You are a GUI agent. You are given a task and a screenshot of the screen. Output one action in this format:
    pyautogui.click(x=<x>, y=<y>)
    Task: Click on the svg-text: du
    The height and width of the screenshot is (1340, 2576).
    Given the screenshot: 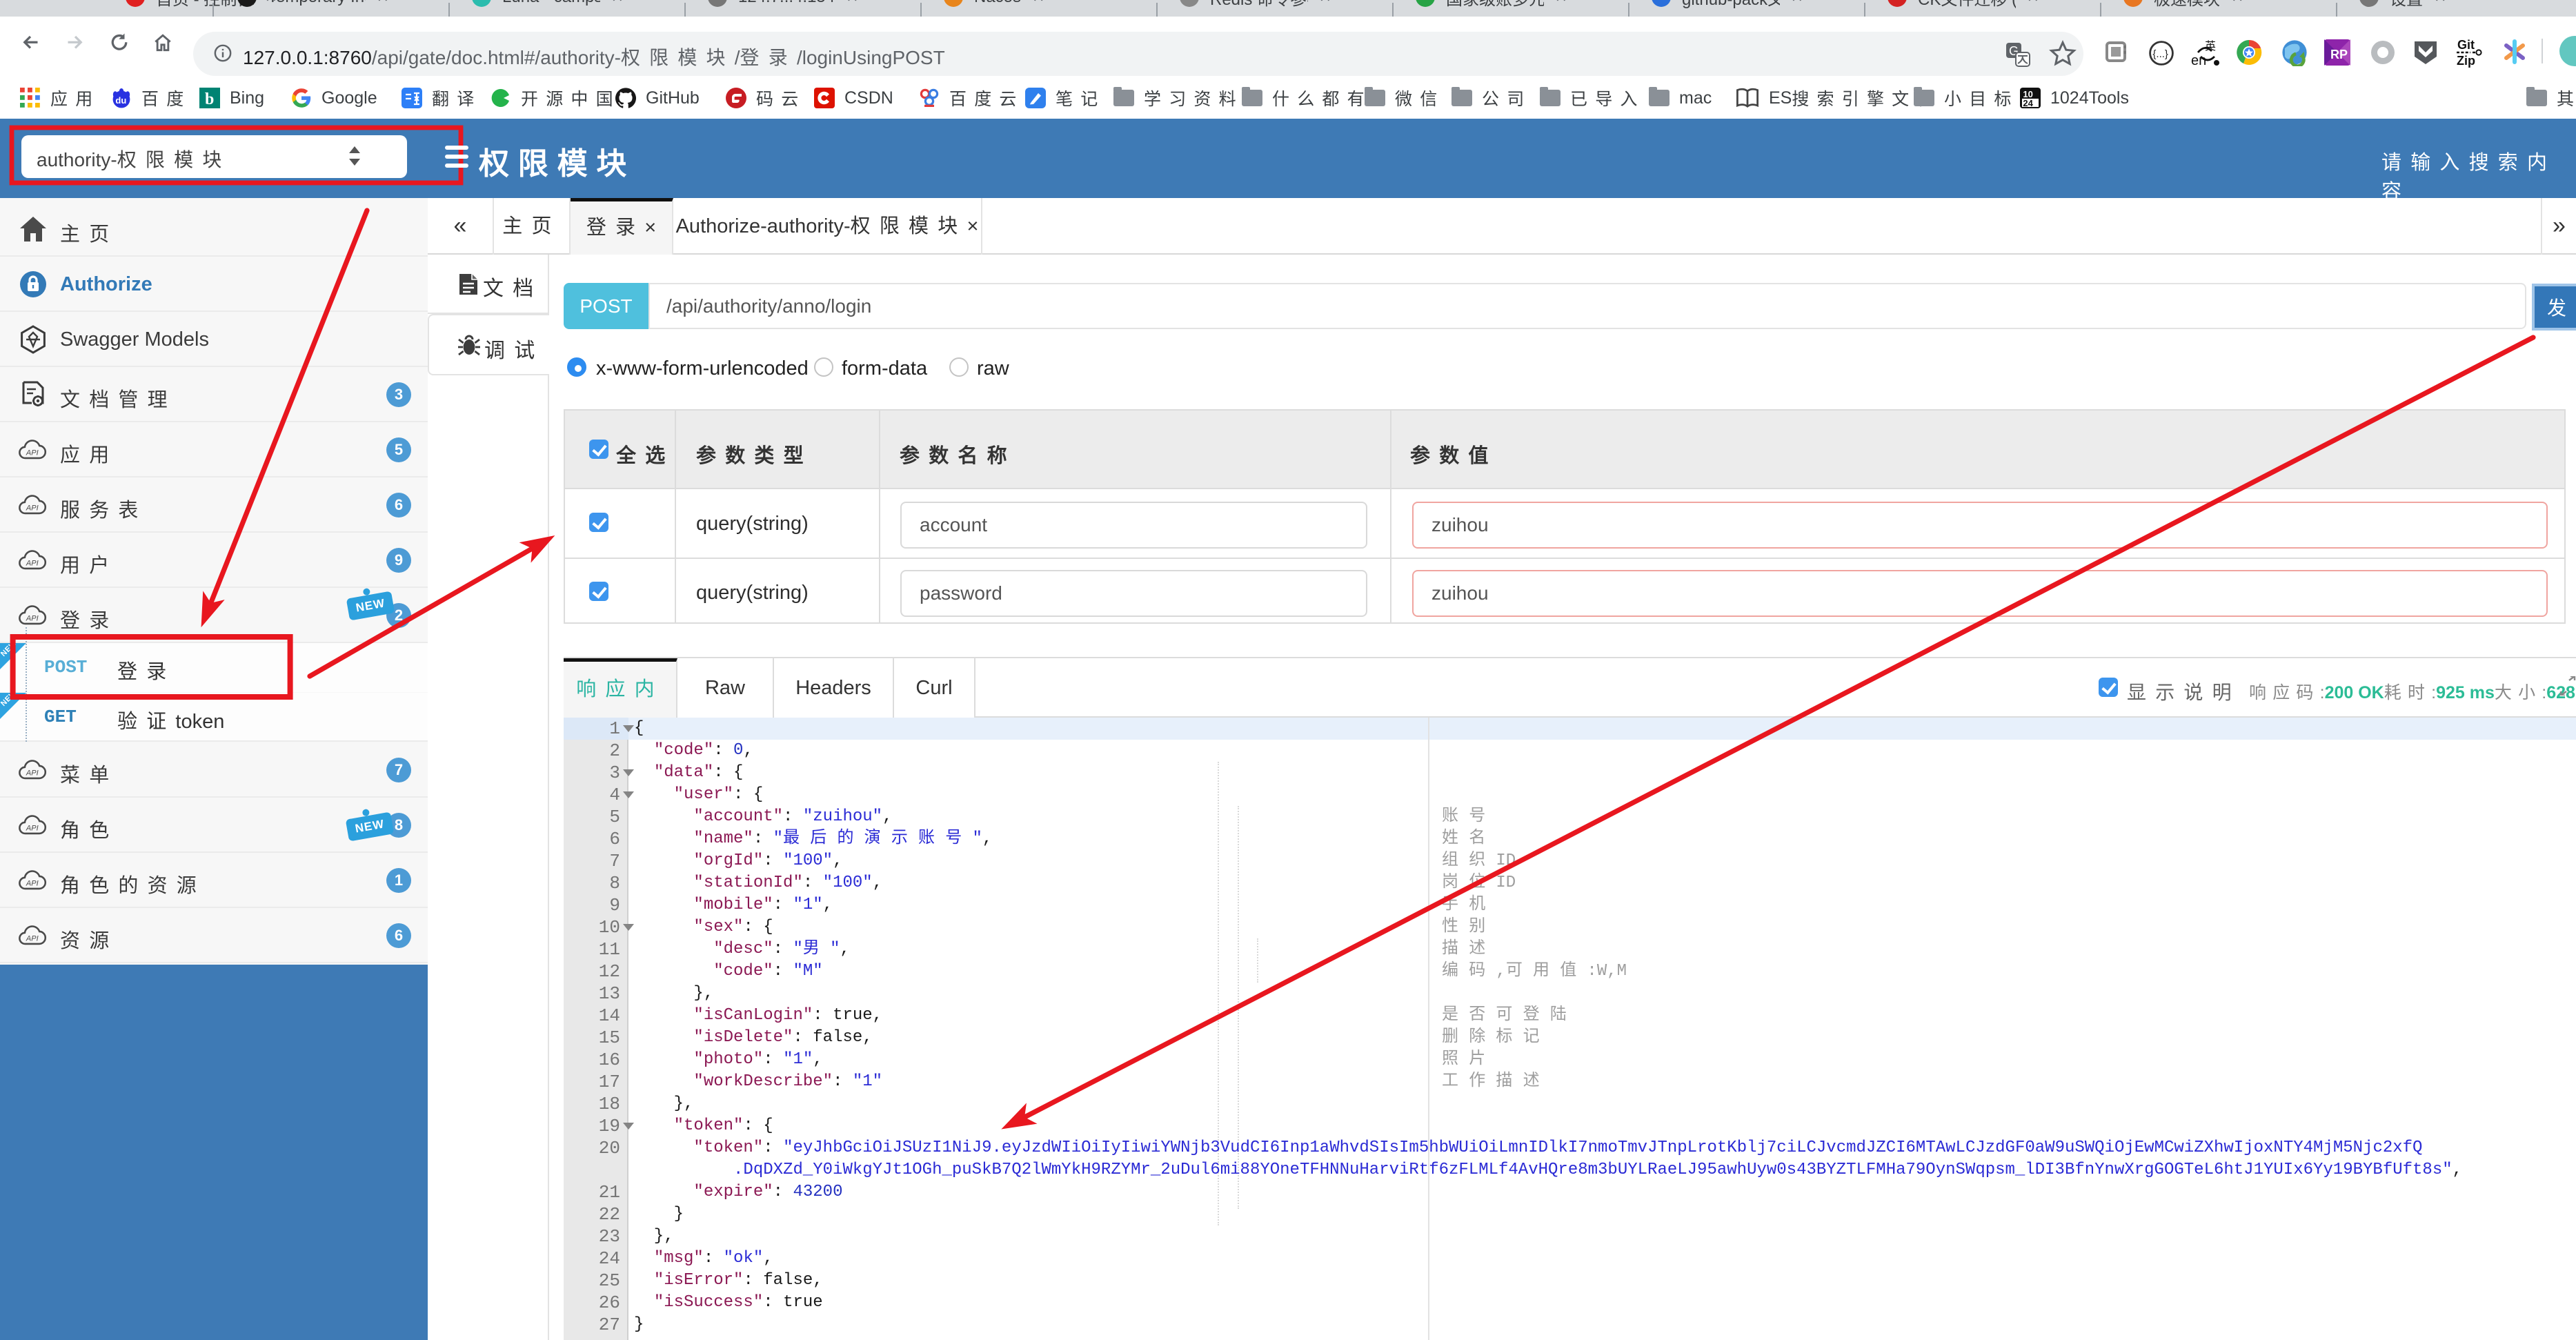 What is the action you would take?
    pyautogui.click(x=120, y=100)
    